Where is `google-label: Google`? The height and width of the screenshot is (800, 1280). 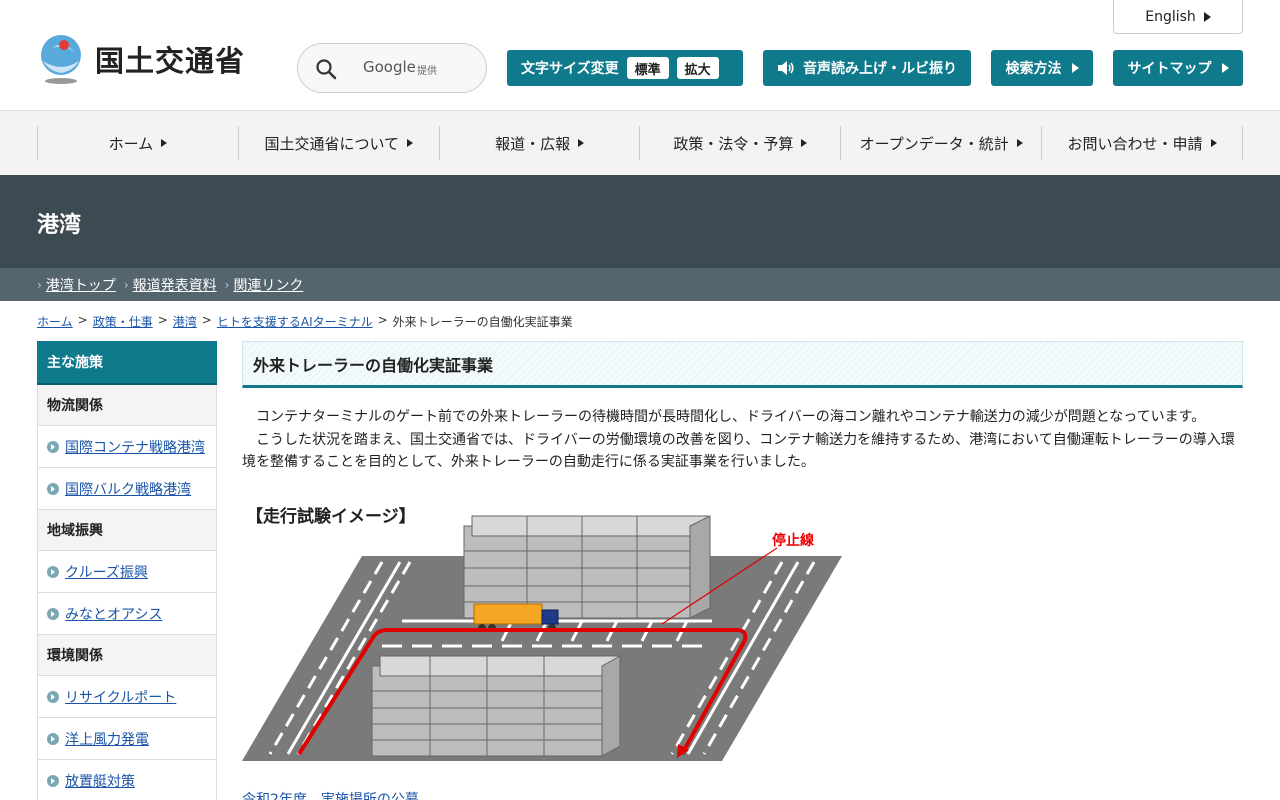
google-label: Google is located at coordinates (389, 67).